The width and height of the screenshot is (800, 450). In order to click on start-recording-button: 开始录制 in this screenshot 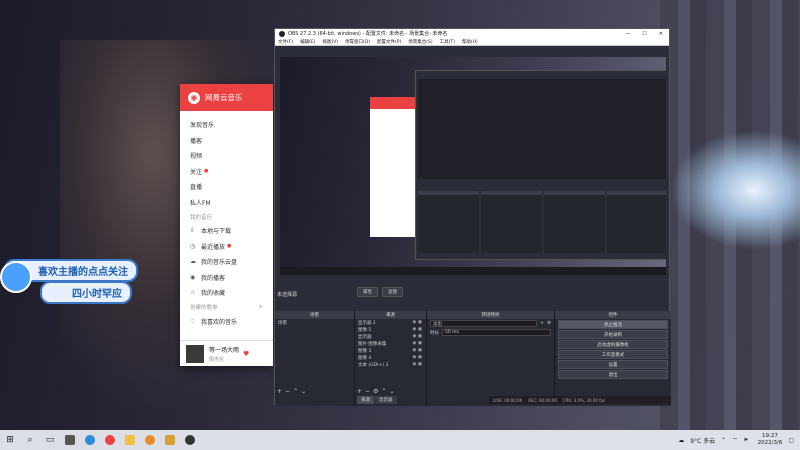, I will do `click(613, 334)`.